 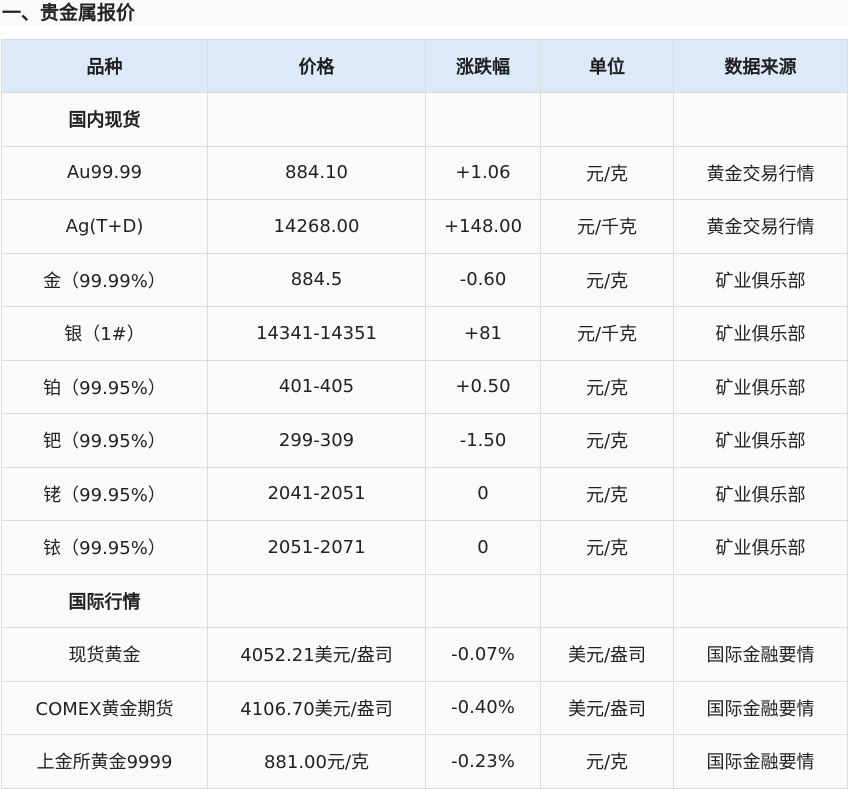 I want to click on cell-change: +81, so click(x=483, y=333).